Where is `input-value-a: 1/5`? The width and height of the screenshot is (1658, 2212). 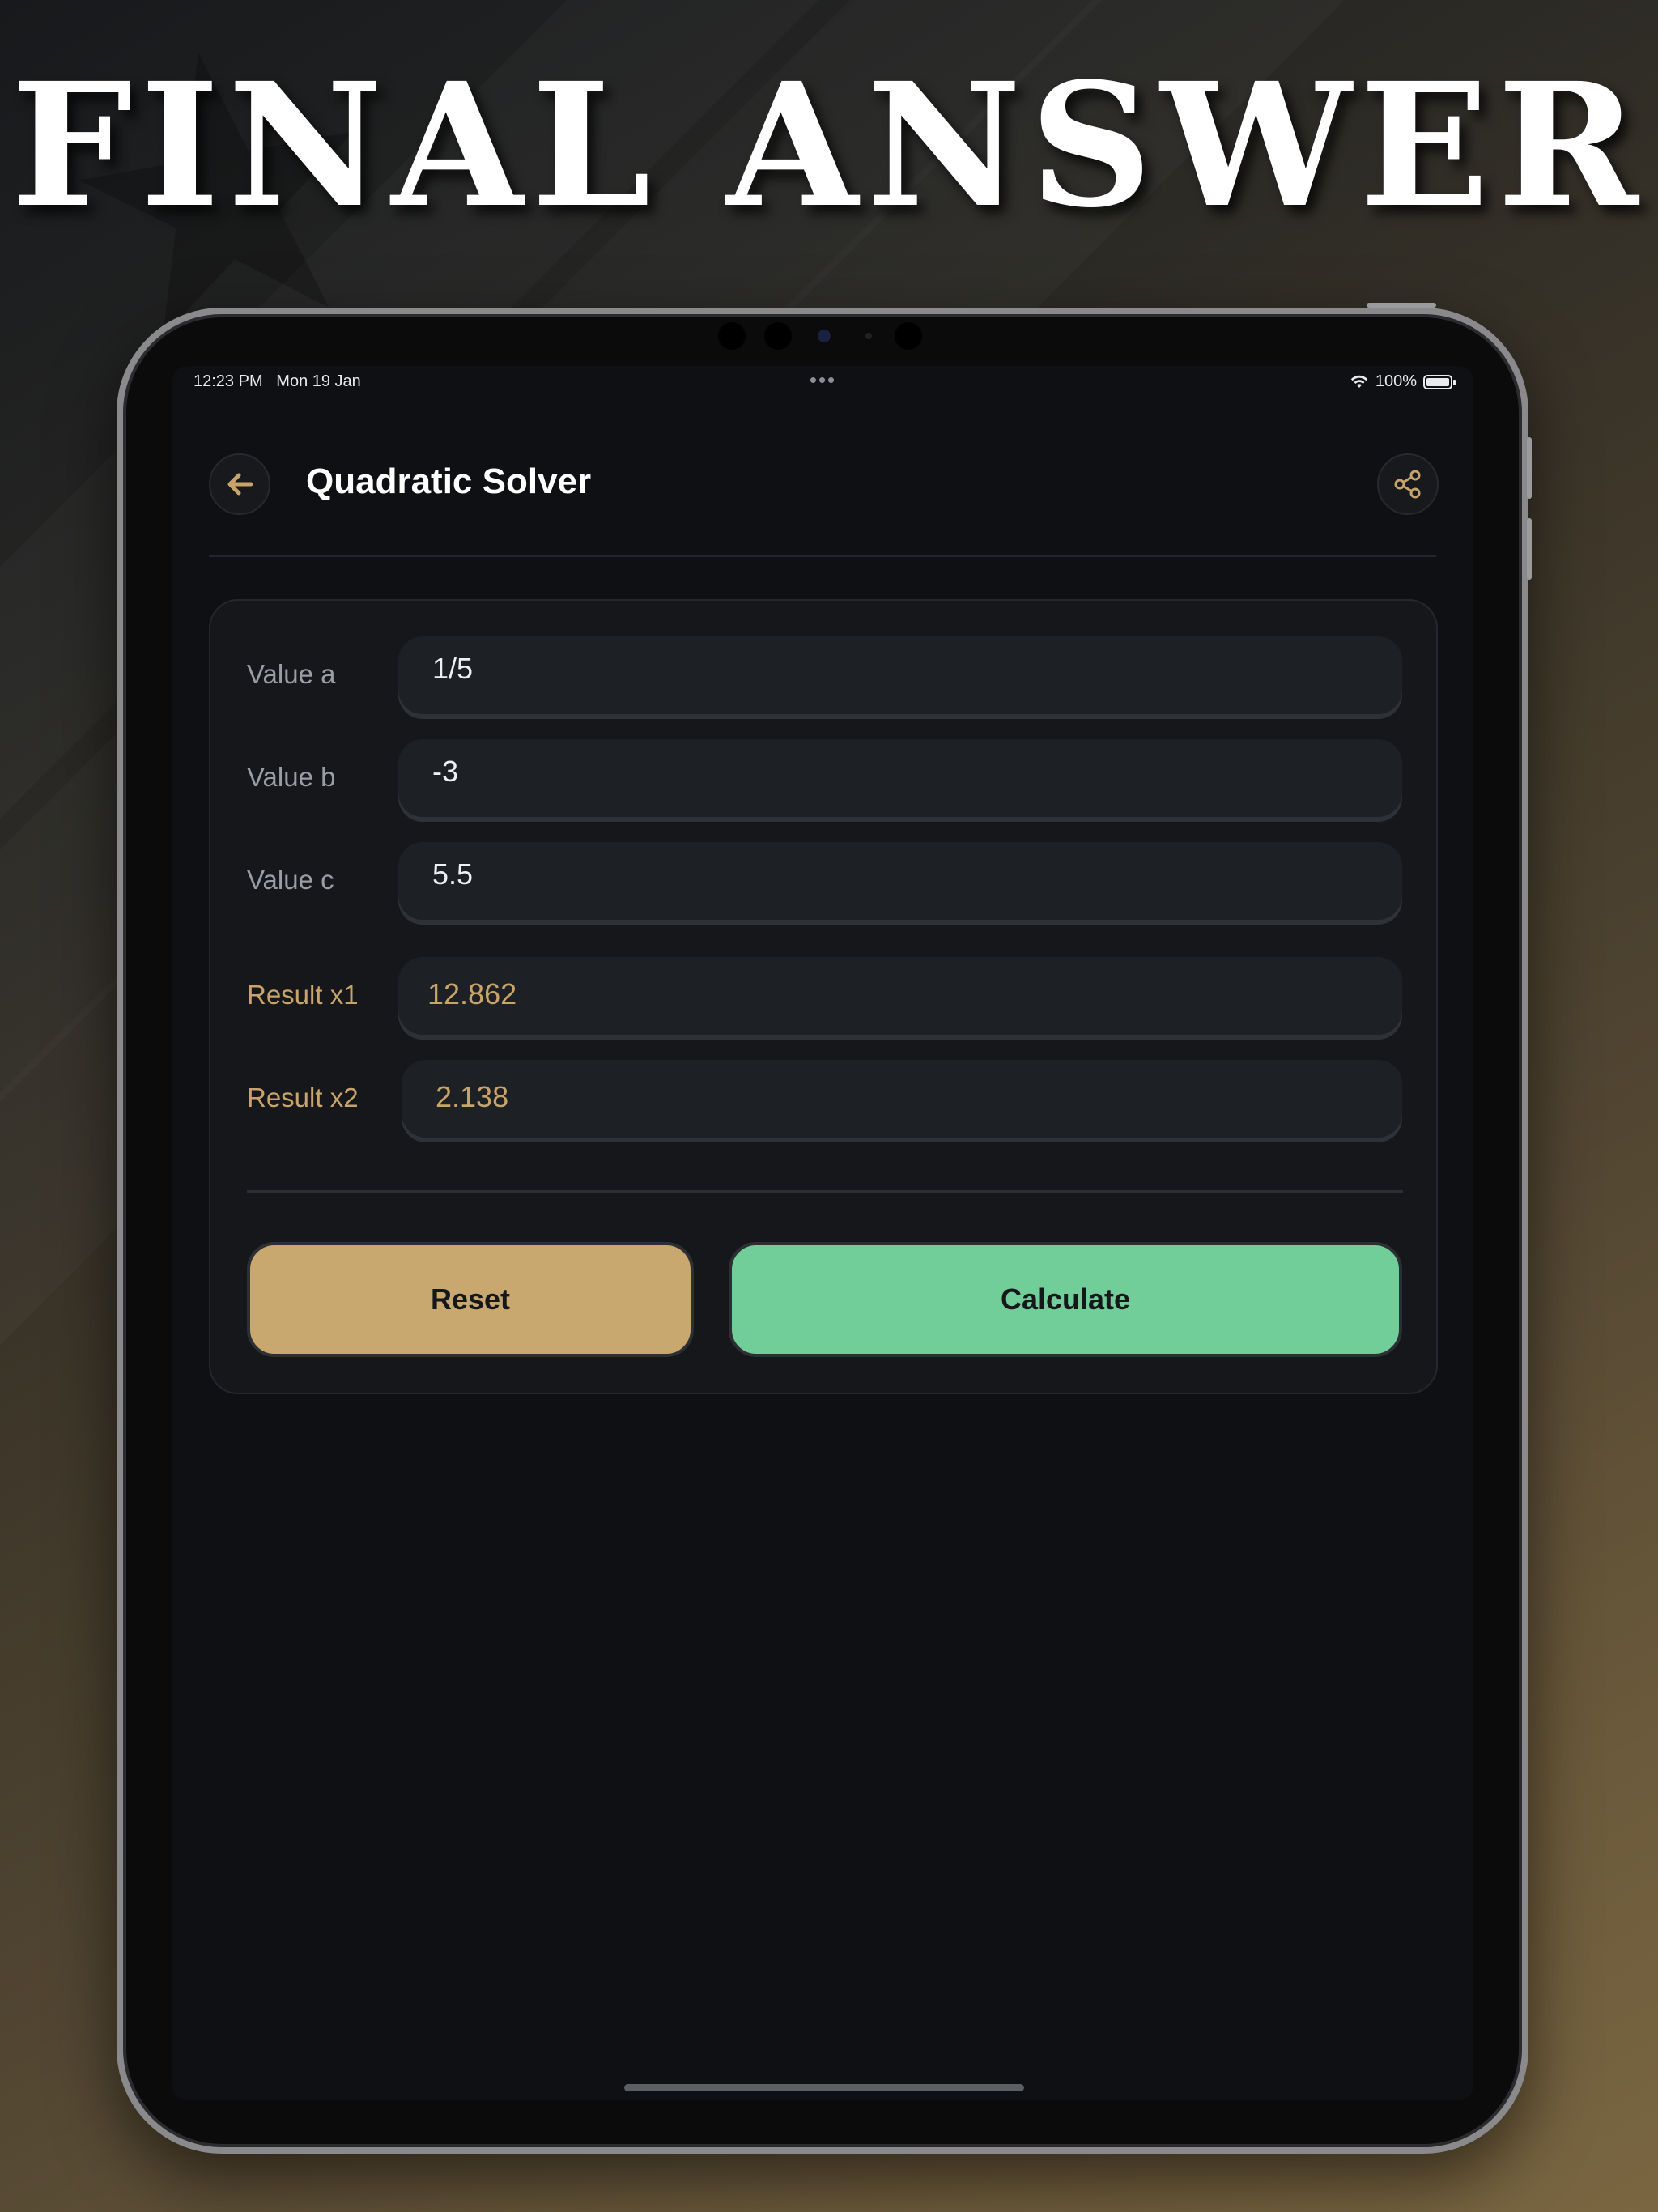 input-value-a: 1/5 is located at coordinates (900, 675).